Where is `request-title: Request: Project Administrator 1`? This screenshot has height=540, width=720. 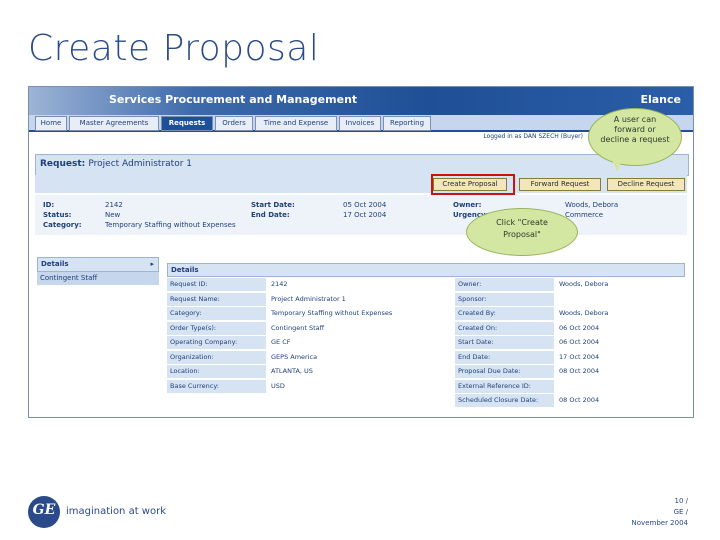 request-title: Request: Project Administrator 1 is located at coordinates (116, 164).